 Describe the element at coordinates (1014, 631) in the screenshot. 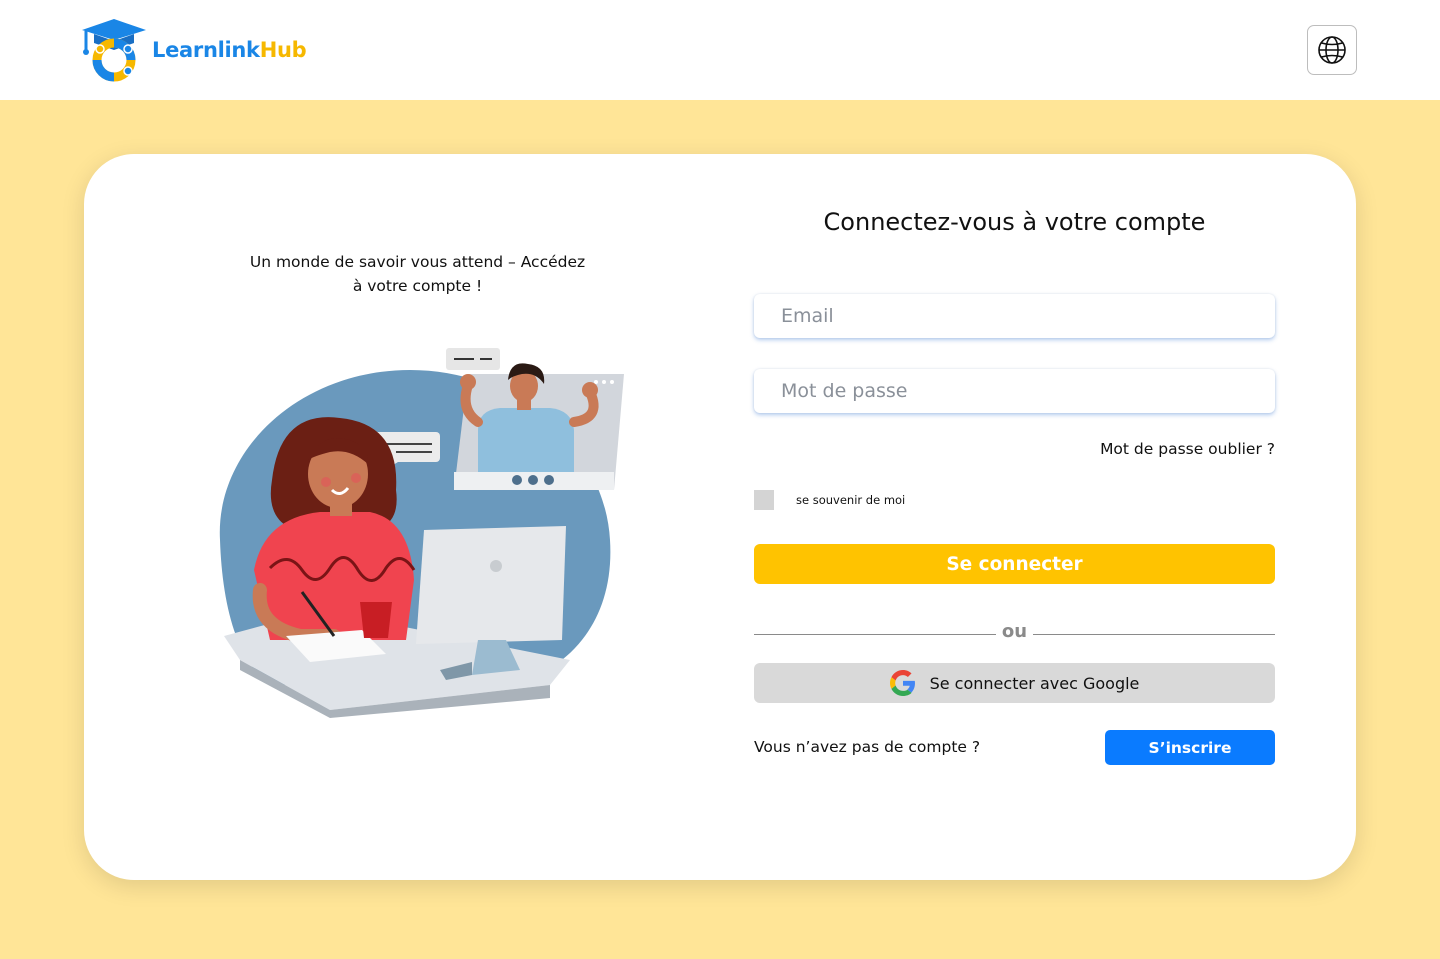

I see `divider-text: ou` at that location.